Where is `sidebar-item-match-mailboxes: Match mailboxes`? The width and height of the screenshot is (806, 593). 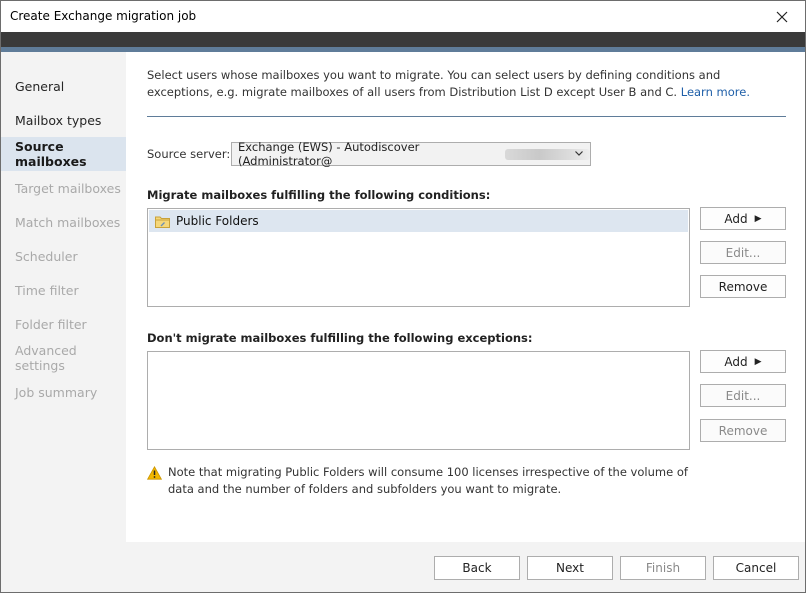 sidebar-item-match-mailboxes: Match mailboxes is located at coordinates (68, 222).